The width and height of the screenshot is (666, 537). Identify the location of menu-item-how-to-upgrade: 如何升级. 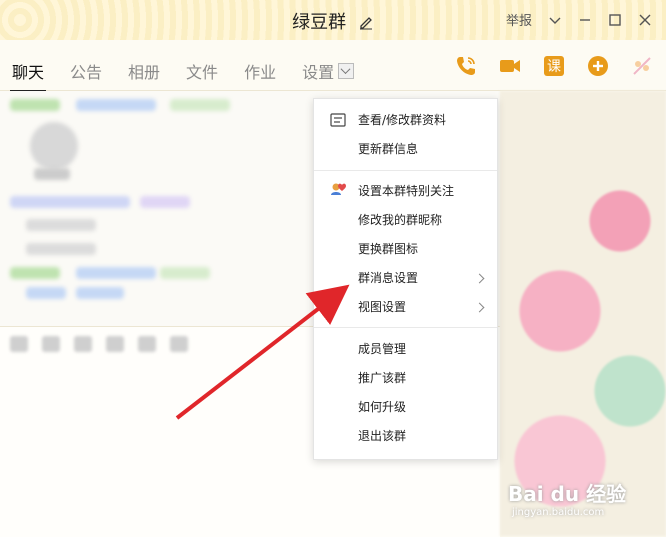
(382, 407).